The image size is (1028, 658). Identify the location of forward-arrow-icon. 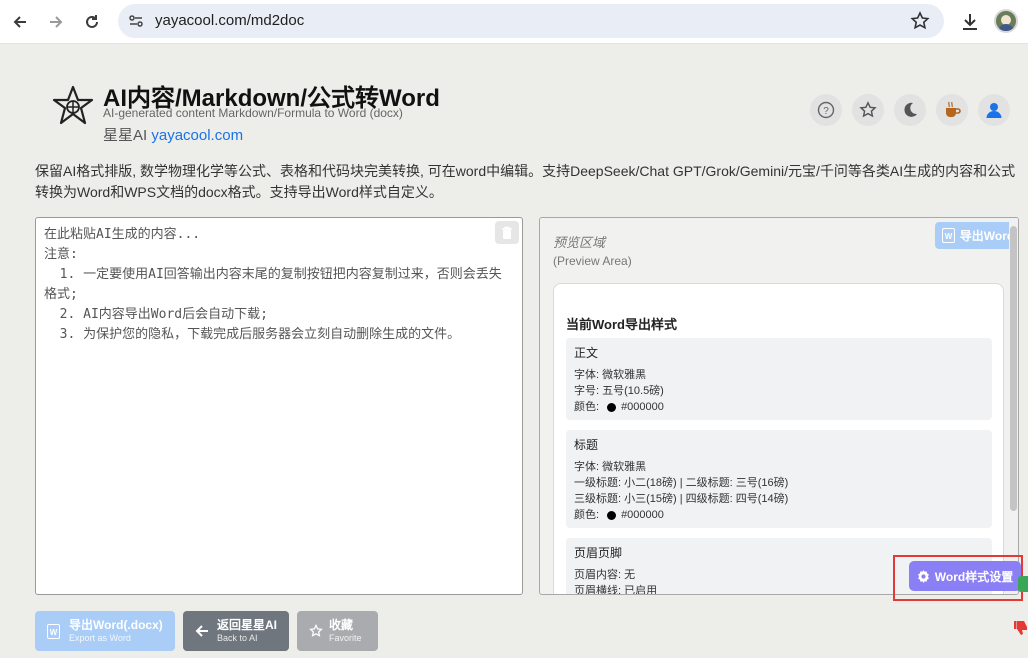
(56, 22).